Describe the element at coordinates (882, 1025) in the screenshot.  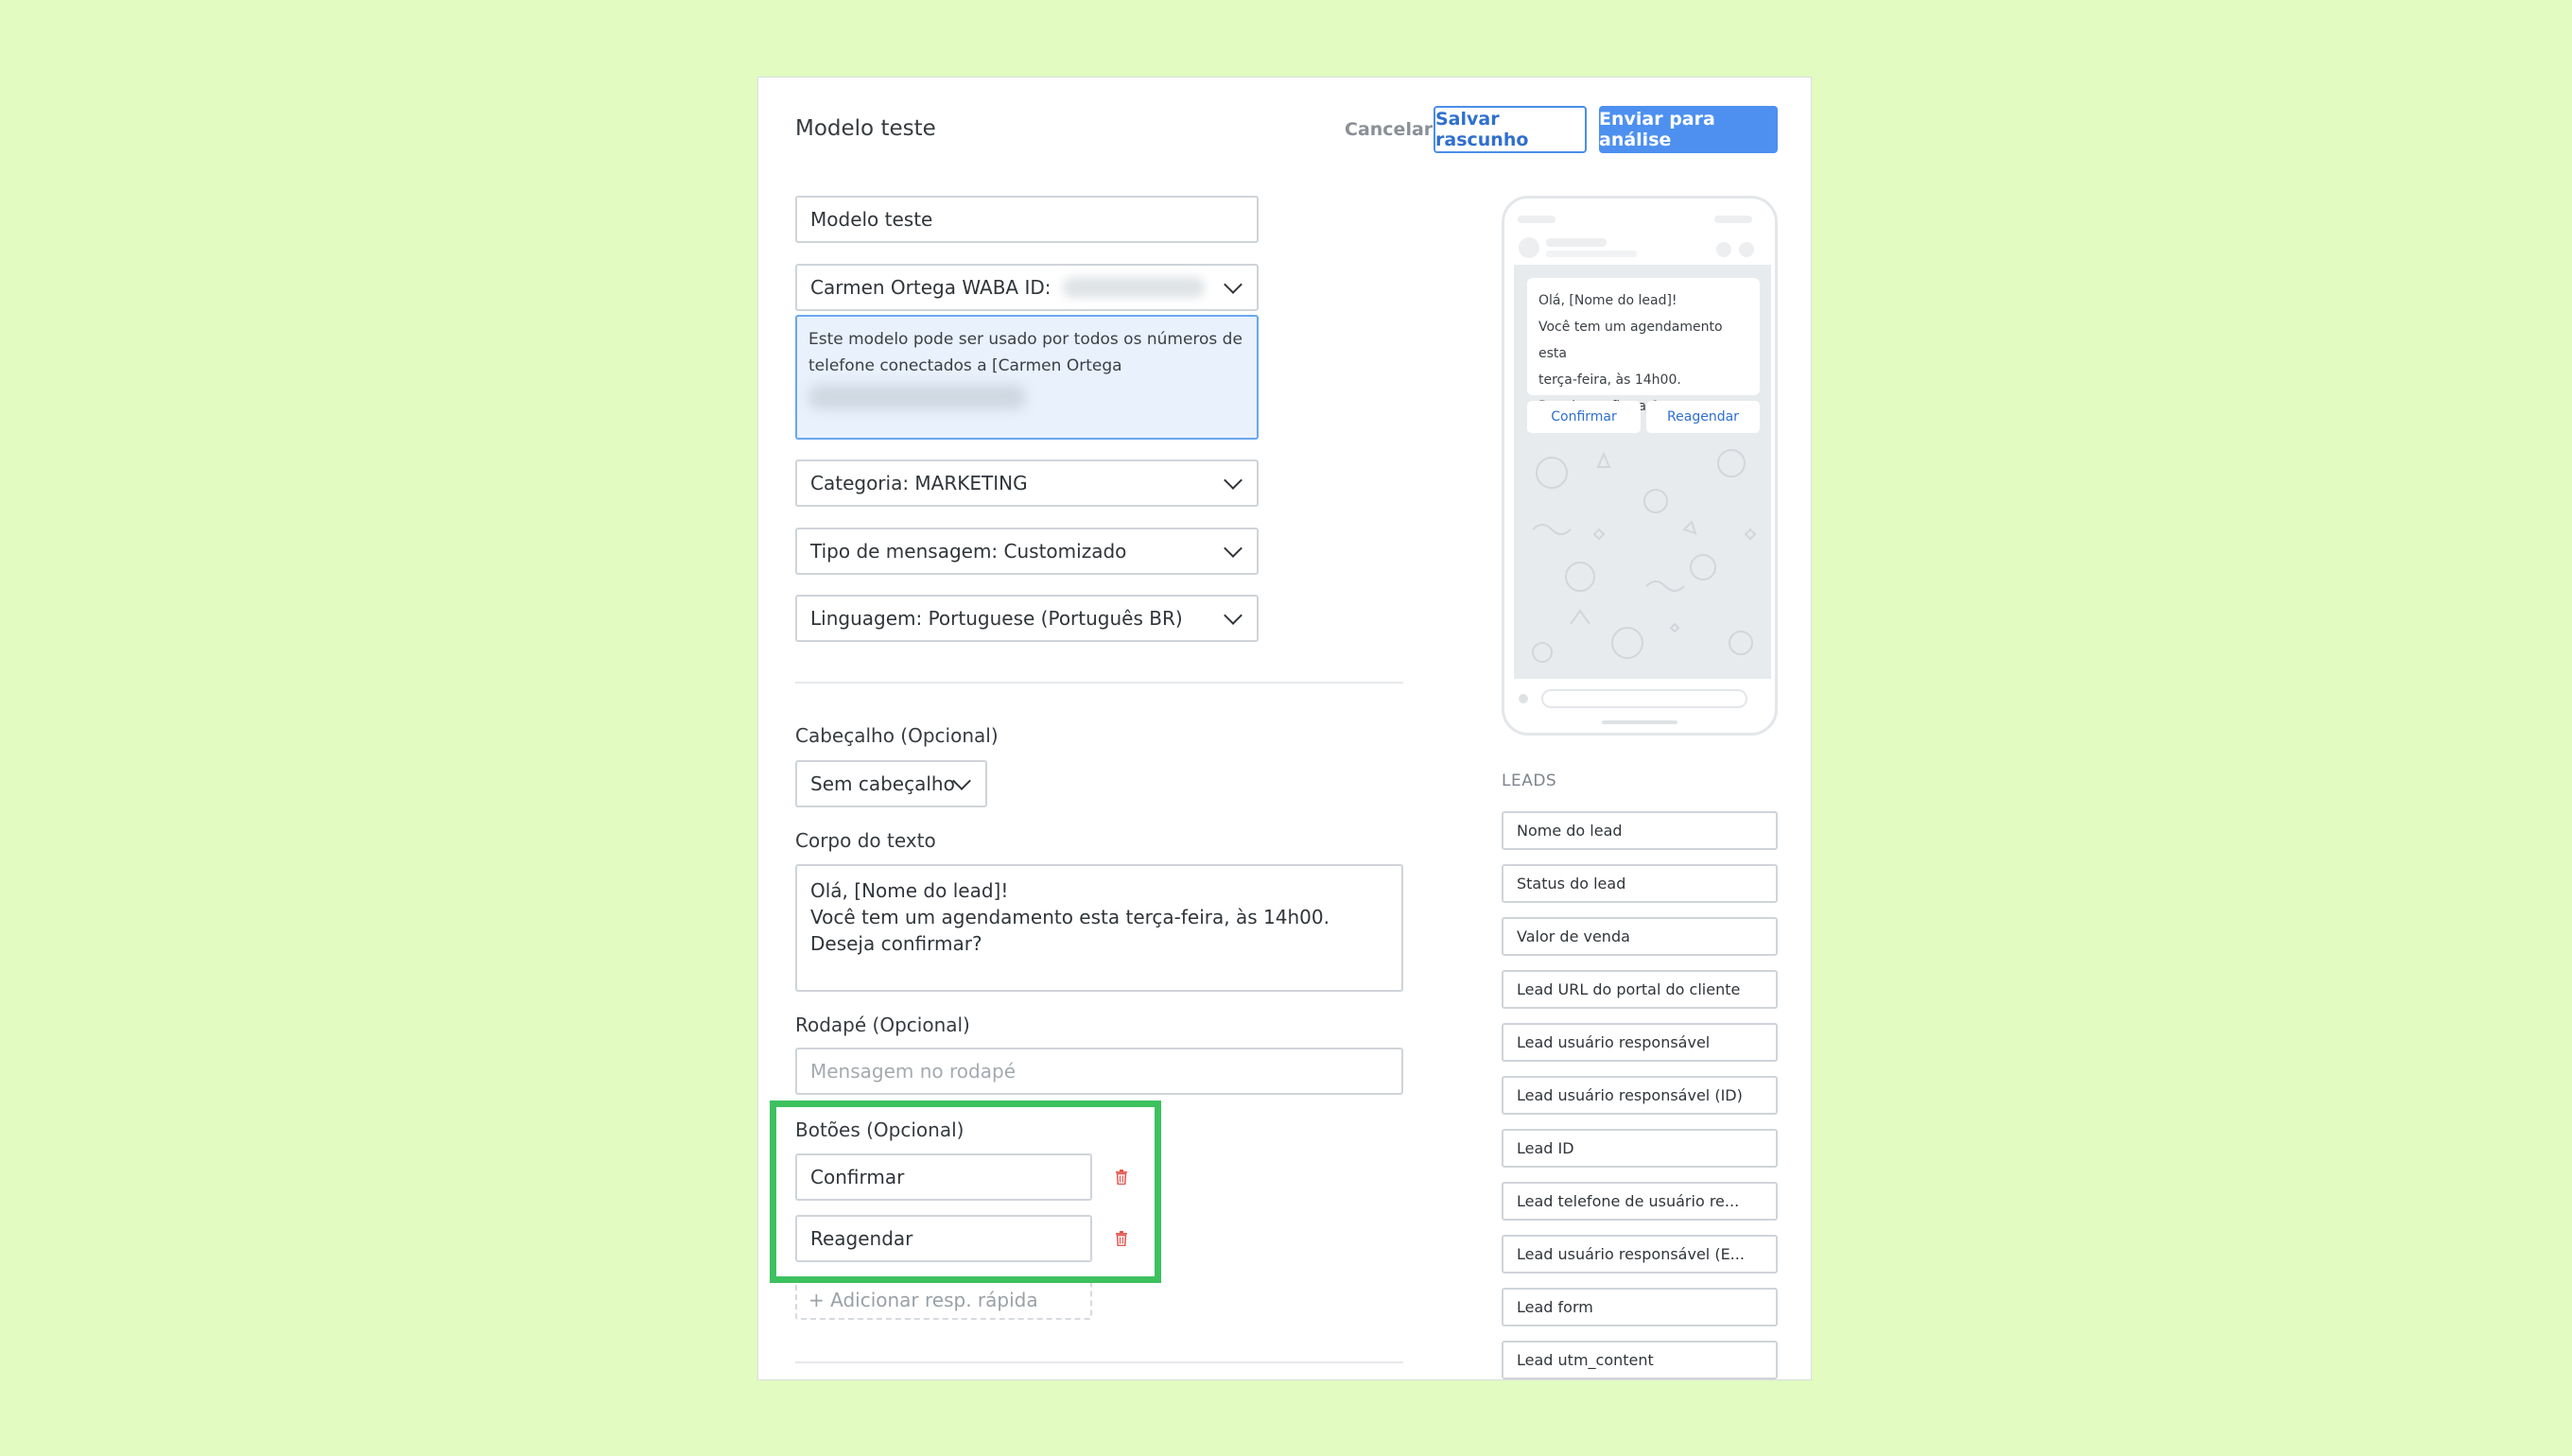
I see `footer-section-label: Rodapé (Opcional)` at that location.